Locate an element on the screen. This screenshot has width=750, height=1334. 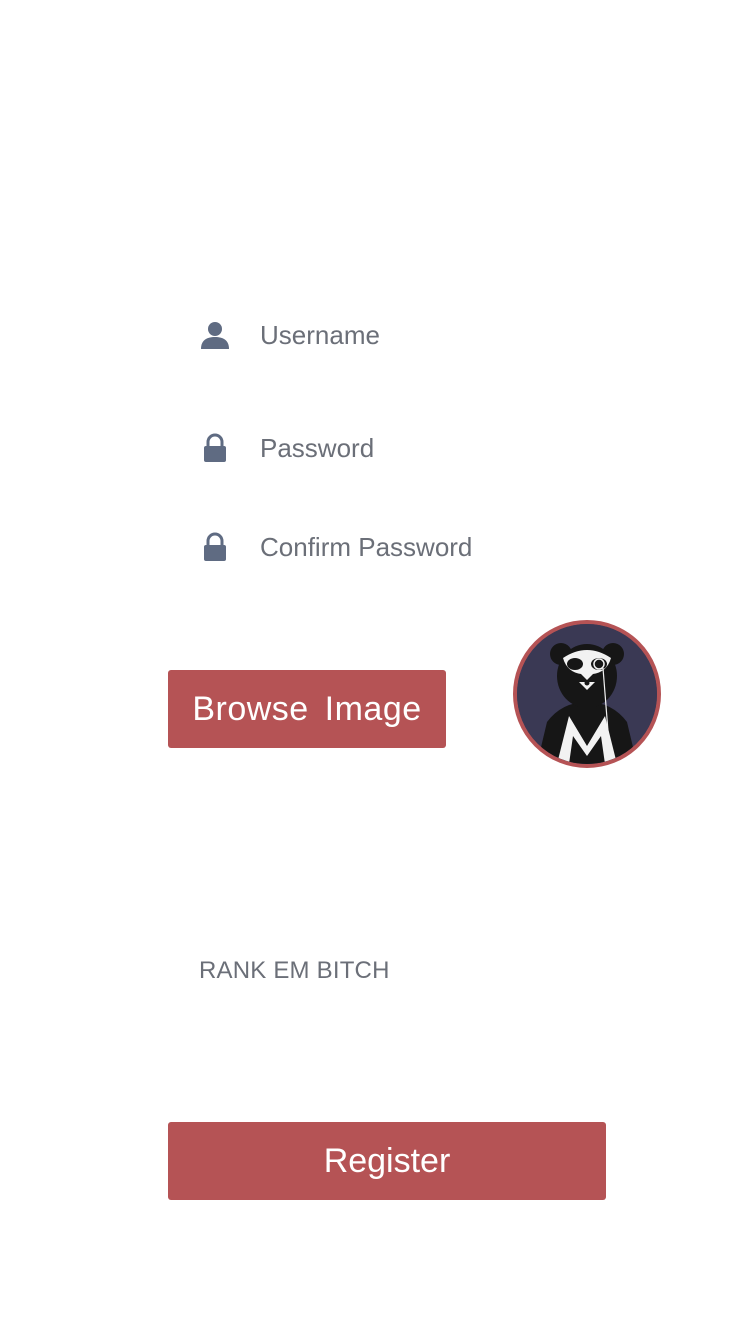
confirm-password-field is located at coordinates (406, 547).